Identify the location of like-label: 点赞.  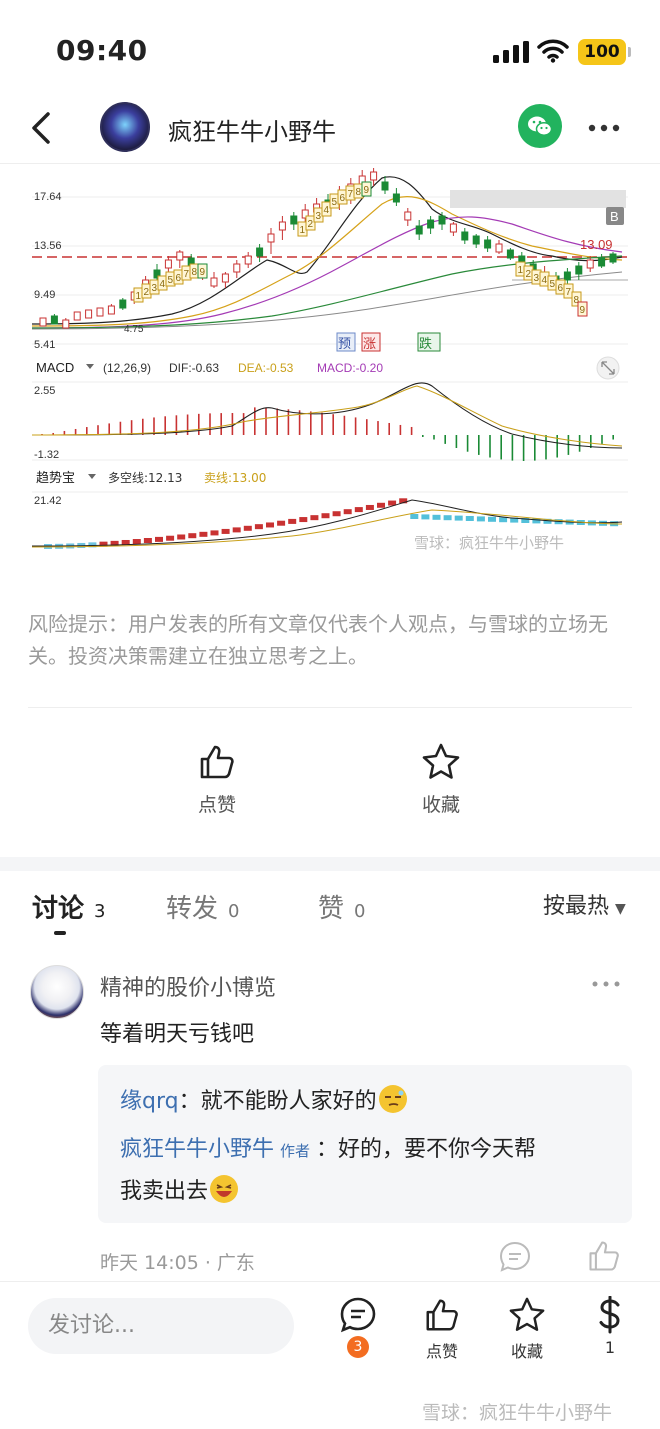
(216, 805).